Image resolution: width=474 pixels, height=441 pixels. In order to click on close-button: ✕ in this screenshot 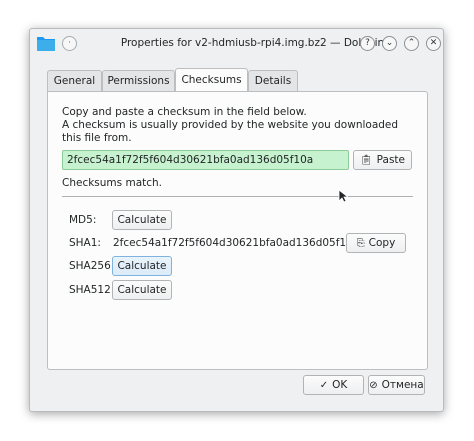, I will do `click(433, 43)`.